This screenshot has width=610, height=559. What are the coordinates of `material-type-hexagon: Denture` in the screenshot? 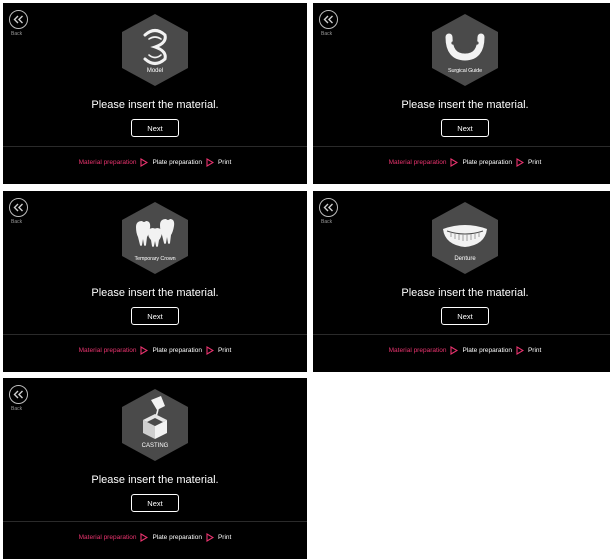 It's located at (465, 238).